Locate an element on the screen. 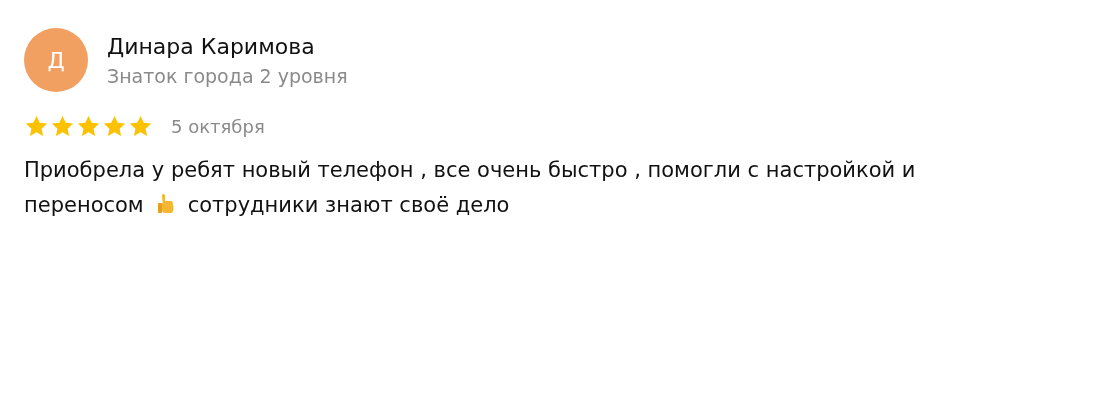  author-name: Динара Каримова is located at coordinates (211, 46).